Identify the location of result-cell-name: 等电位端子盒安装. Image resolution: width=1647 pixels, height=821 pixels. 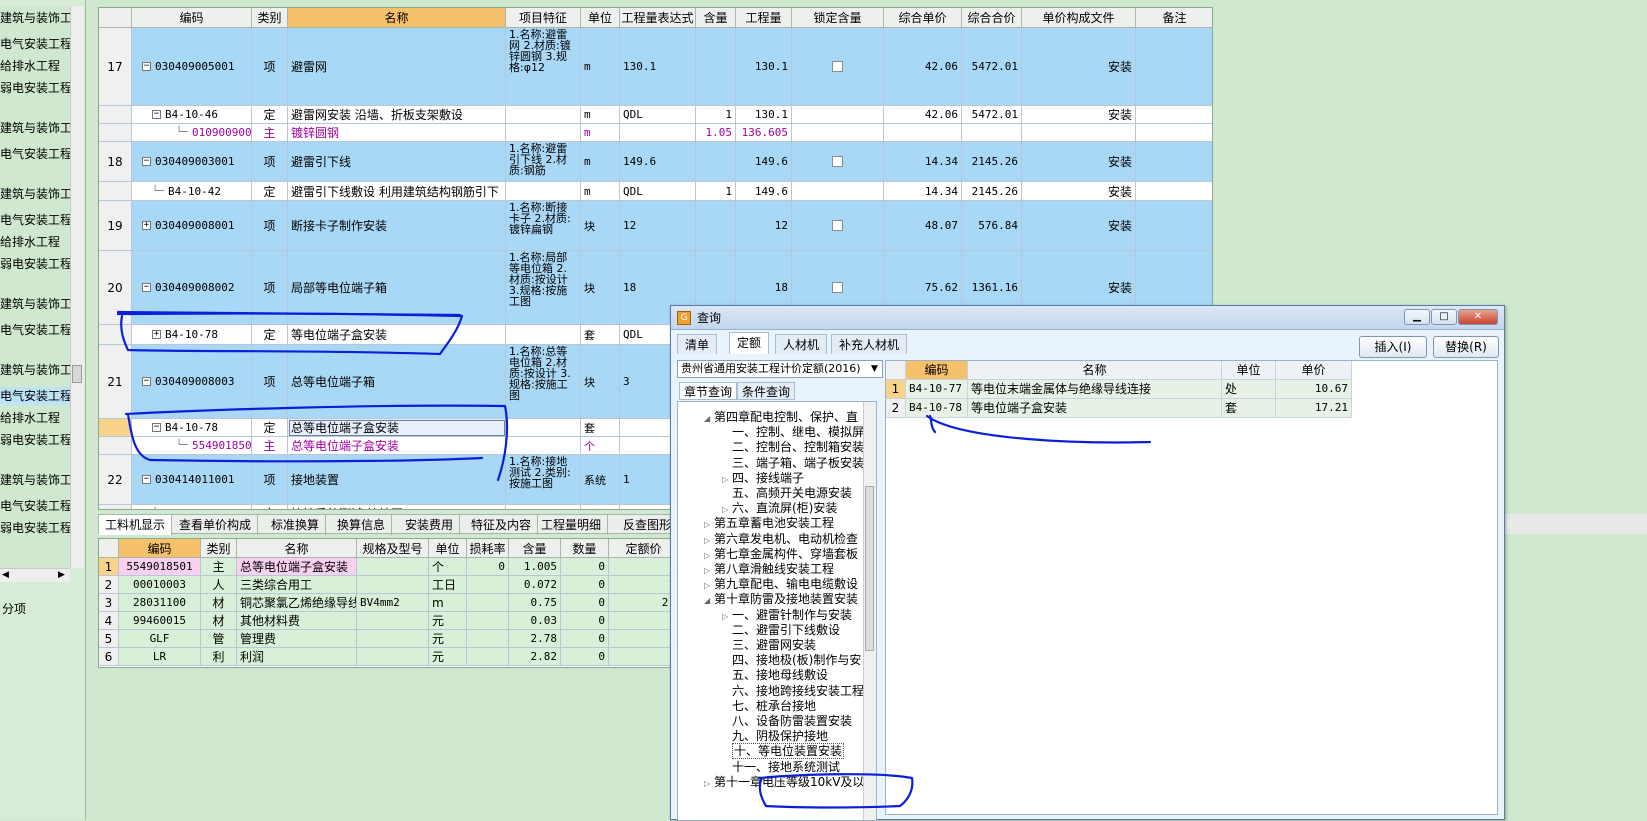
(1095, 408).